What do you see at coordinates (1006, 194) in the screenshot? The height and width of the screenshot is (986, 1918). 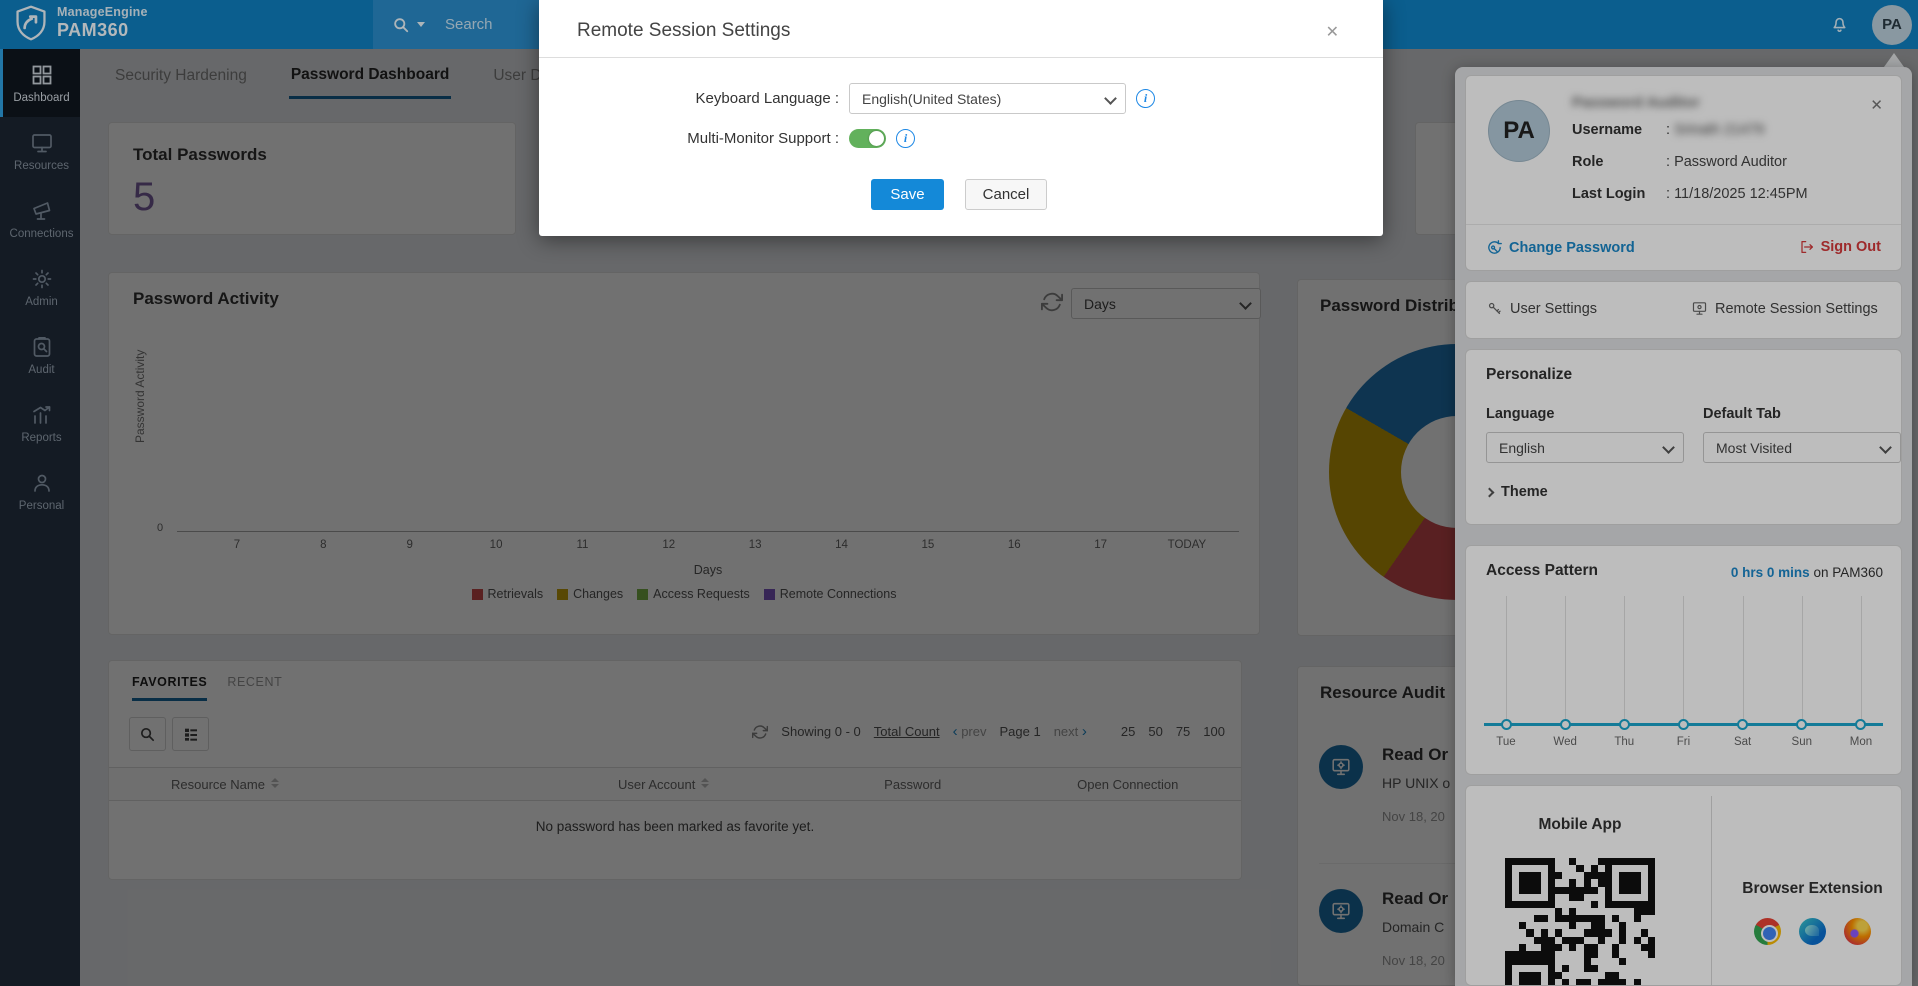 I see `cancel-button: Cancel` at bounding box center [1006, 194].